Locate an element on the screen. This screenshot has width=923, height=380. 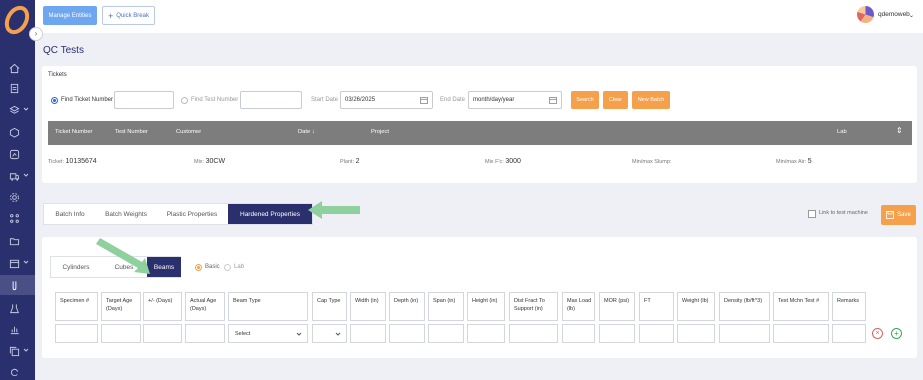
username: qdemoweb is located at coordinates (894, 14).